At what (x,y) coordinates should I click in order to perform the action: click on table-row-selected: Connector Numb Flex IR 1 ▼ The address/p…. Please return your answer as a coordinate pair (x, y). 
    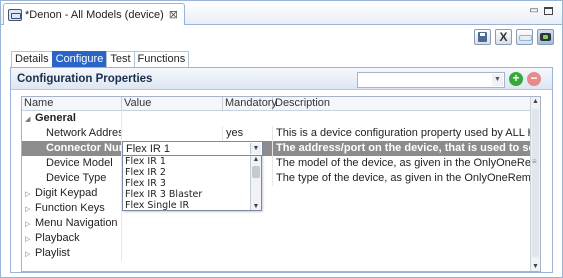
    Looking at the image, I should click on (277, 148).